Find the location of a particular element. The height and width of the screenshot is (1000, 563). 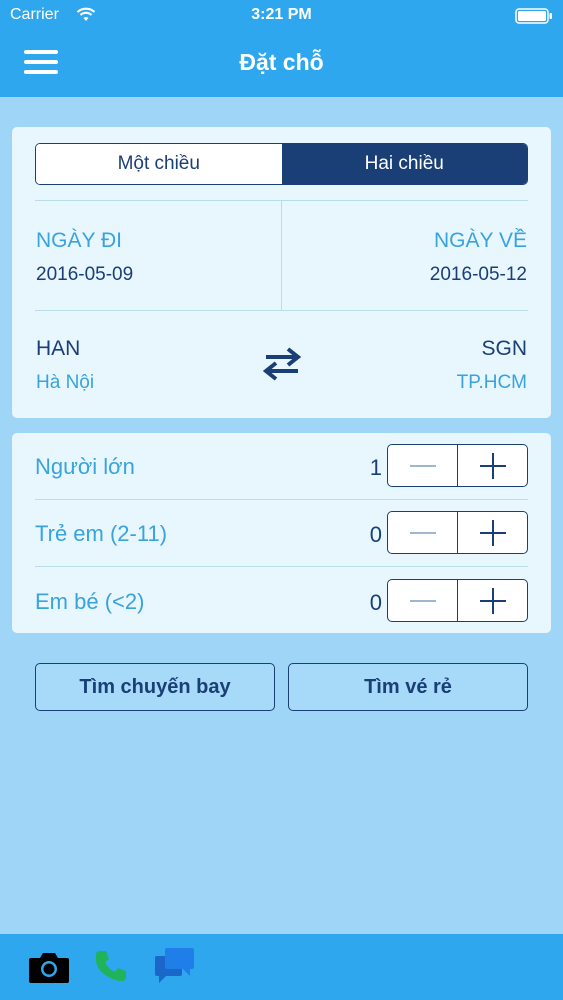

adults-stepper is located at coordinates (457, 465).